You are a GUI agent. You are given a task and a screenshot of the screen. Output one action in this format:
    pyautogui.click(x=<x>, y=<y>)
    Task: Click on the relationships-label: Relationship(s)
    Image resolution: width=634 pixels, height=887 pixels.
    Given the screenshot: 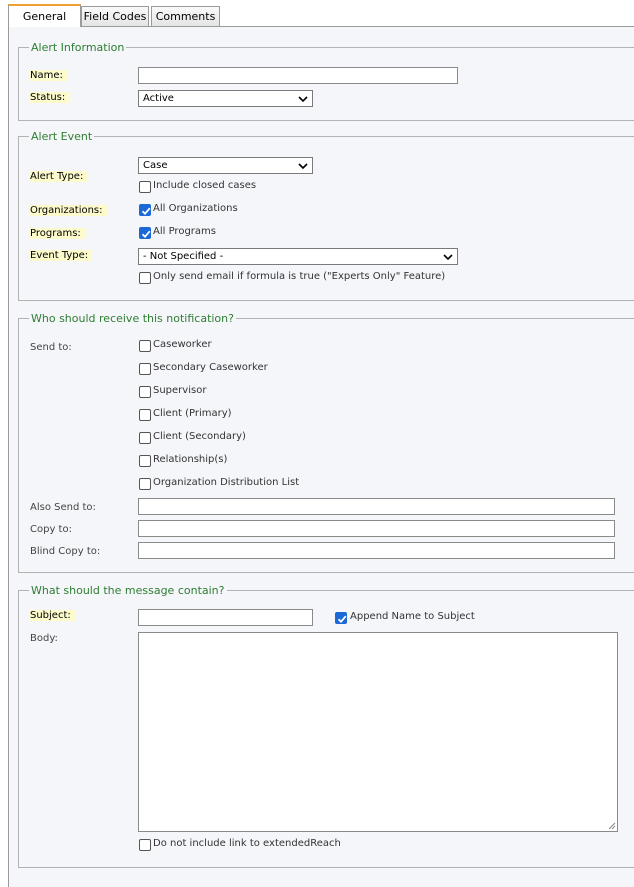 What is the action you would take?
    pyautogui.click(x=190, y=459)
    